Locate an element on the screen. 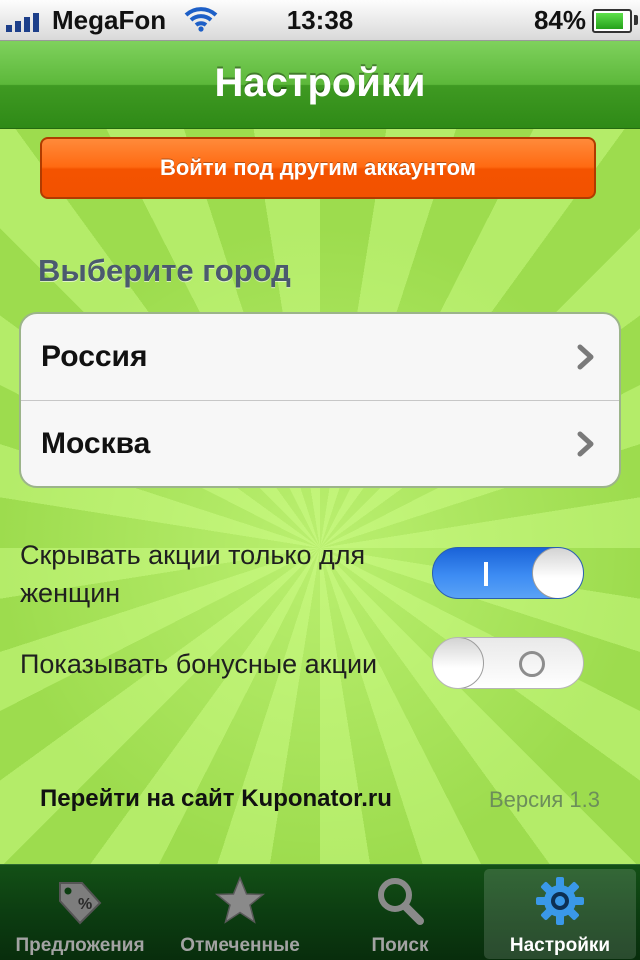 This screenshot has height=960, width=640. city-row-country: Россия is located at coordinates (320, 357).